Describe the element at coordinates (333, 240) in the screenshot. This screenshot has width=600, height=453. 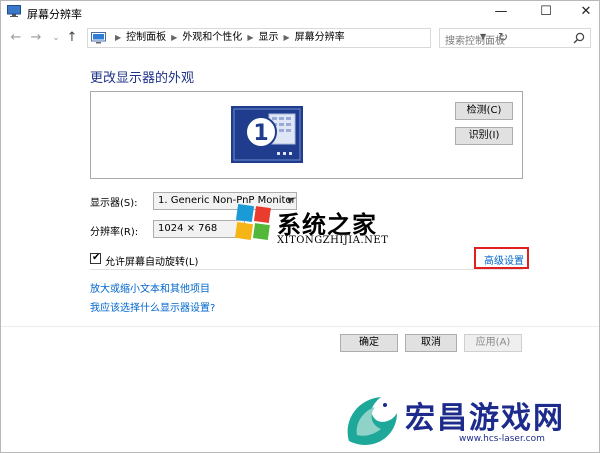
I see `watermark-xitongzhijia-url: XITONGZHIJIA.NET` at that location.